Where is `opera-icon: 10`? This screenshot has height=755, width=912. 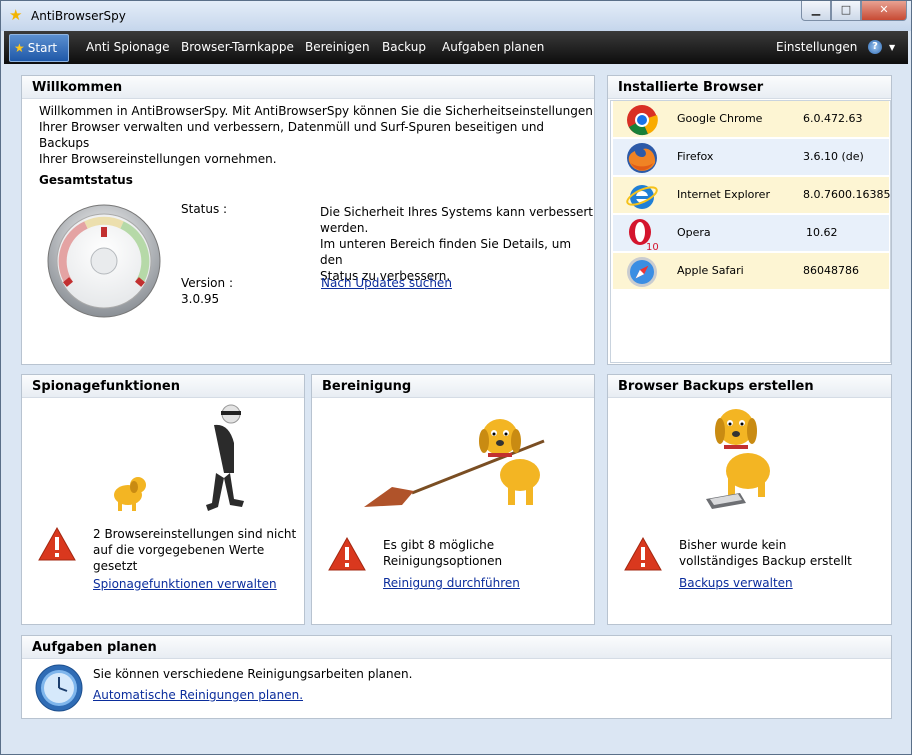
opera-icon: 10 is located at coordinates (644, 235).